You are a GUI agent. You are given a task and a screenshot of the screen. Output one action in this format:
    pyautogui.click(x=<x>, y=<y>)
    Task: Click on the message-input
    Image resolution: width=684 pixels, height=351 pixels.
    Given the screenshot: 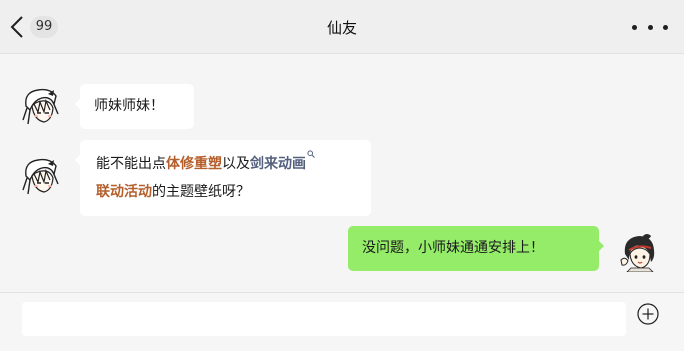 What is the action you would take?
    pyautogui.click(x=324, y=319)
    